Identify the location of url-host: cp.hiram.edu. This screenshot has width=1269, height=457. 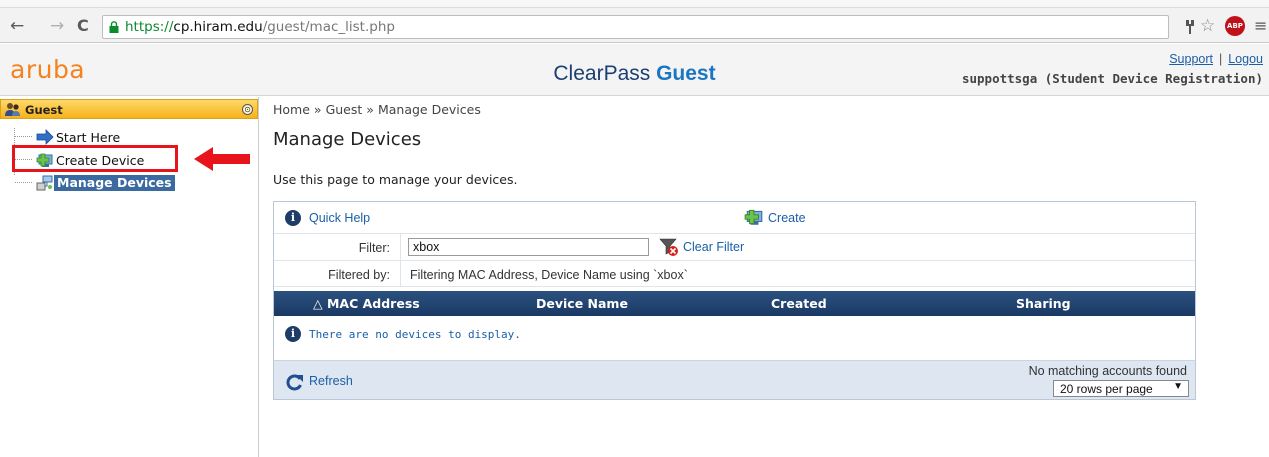
(218, 27).